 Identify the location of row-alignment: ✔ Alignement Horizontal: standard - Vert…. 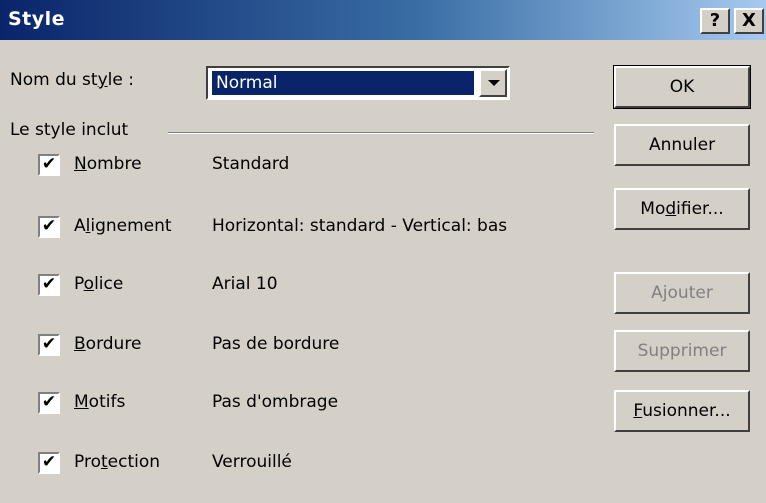
(300, 228).